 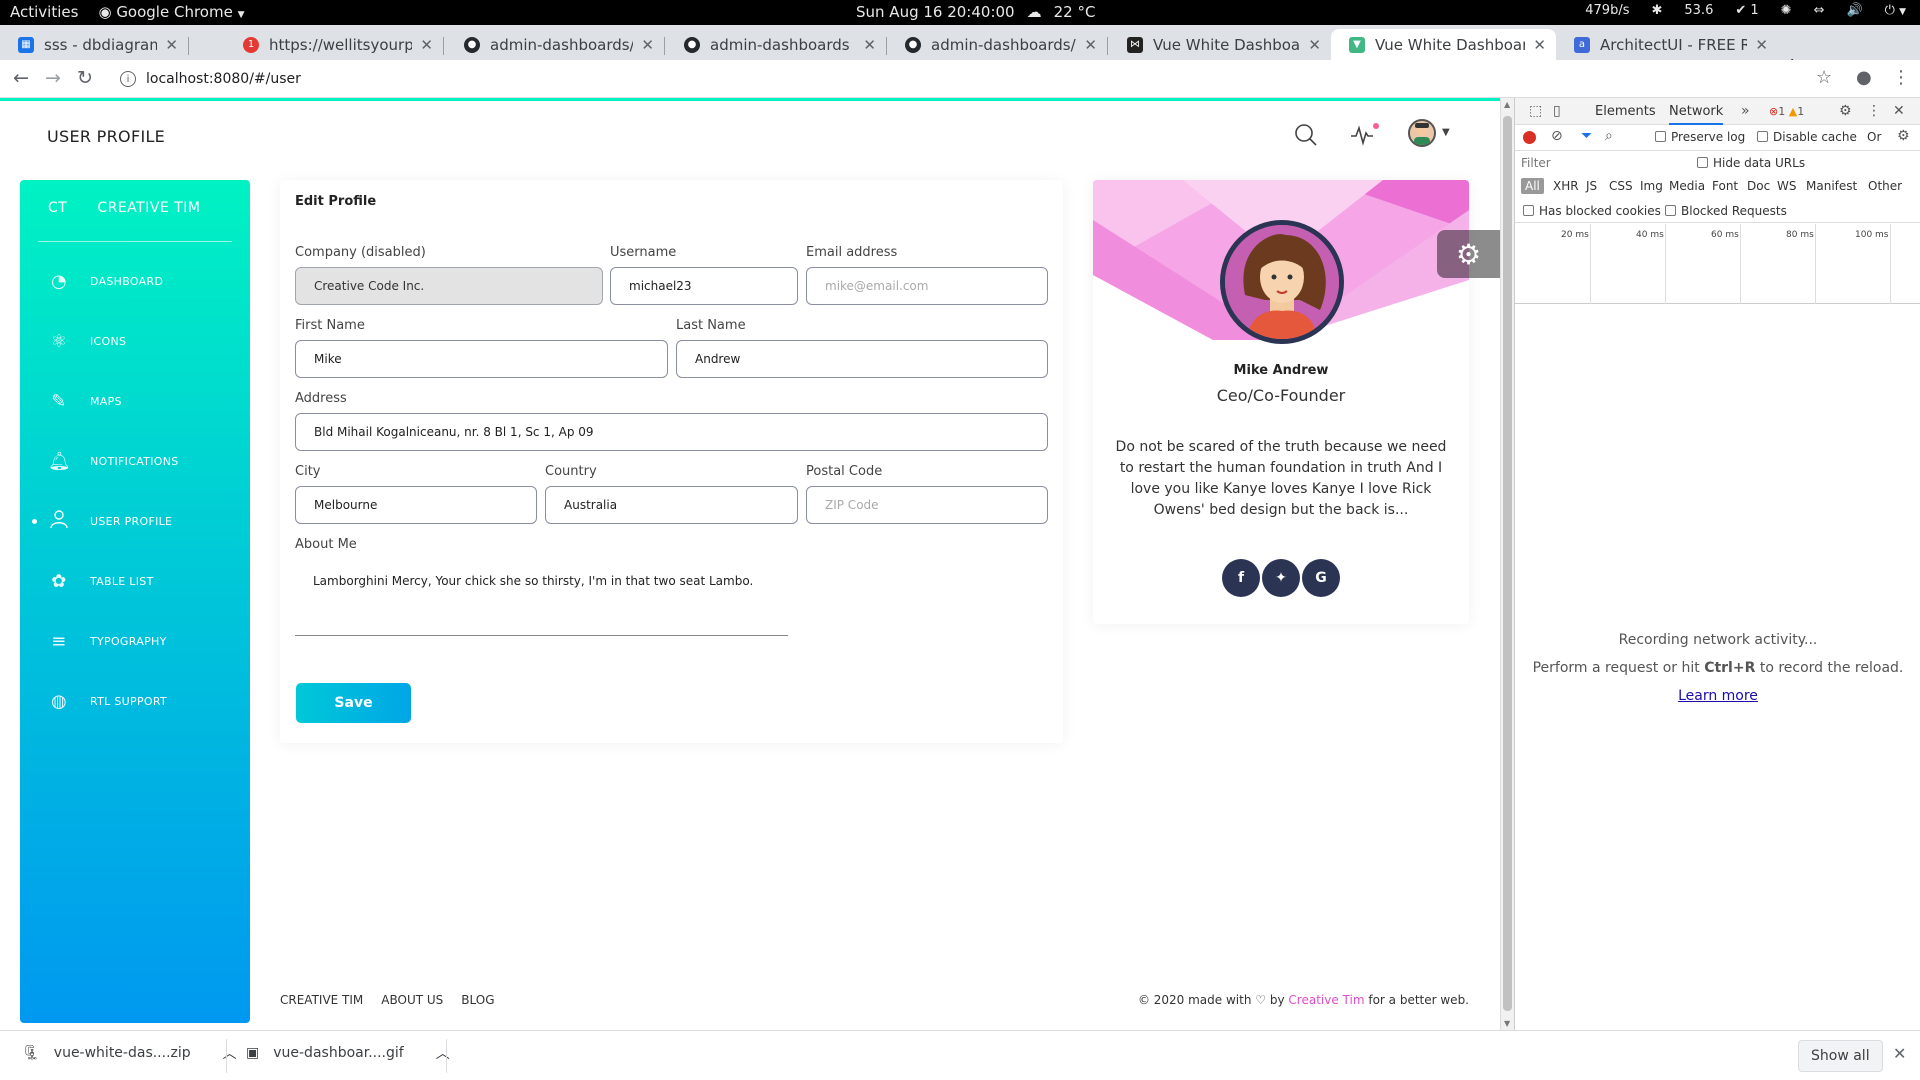 What do you see at coordinates (1532, 186) in the screenshot?
I see `type-filter-all: All` at bounding box center [1532, 186].